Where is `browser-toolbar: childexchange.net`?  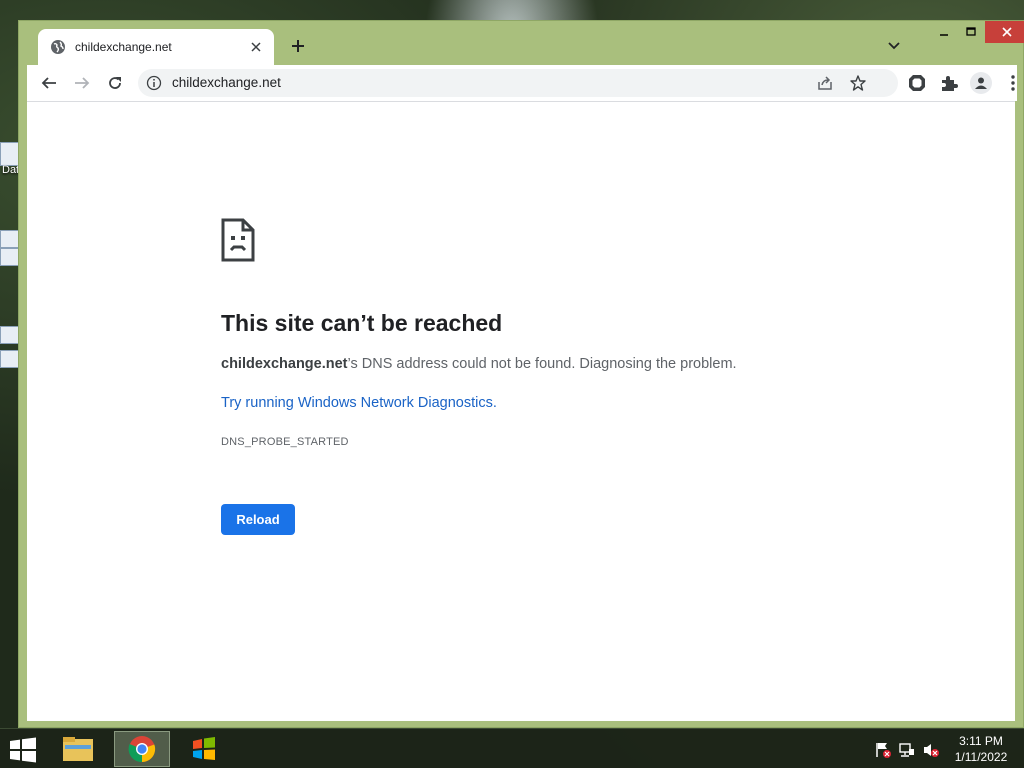
browser-toolbar: childexchange.net is located at coordinates (522, 83).